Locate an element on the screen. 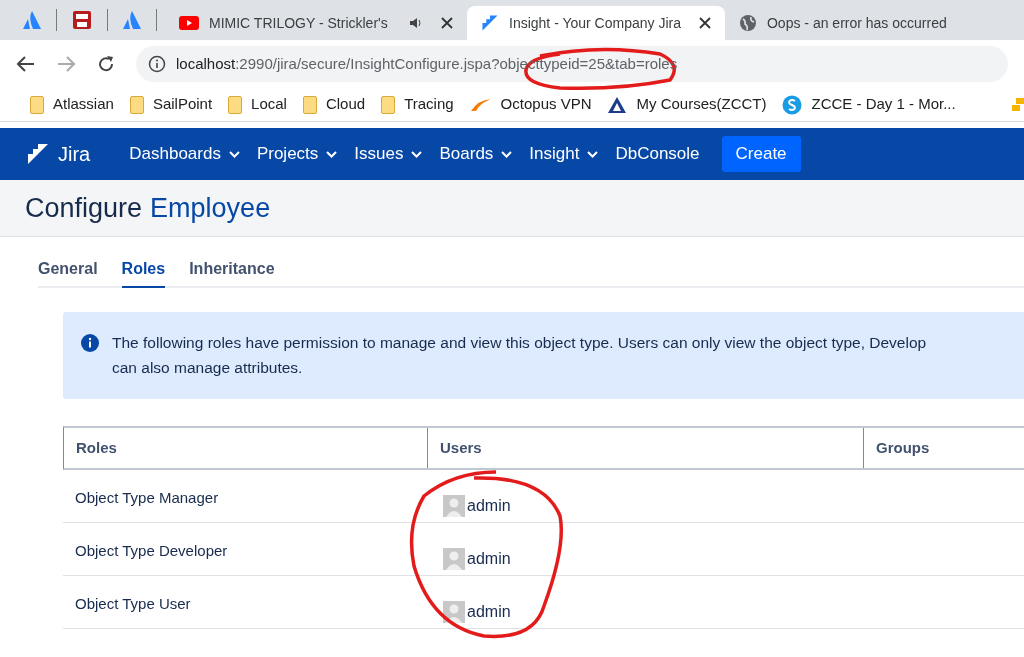  bookmark: Cloud is located at coordinates (334, 104).